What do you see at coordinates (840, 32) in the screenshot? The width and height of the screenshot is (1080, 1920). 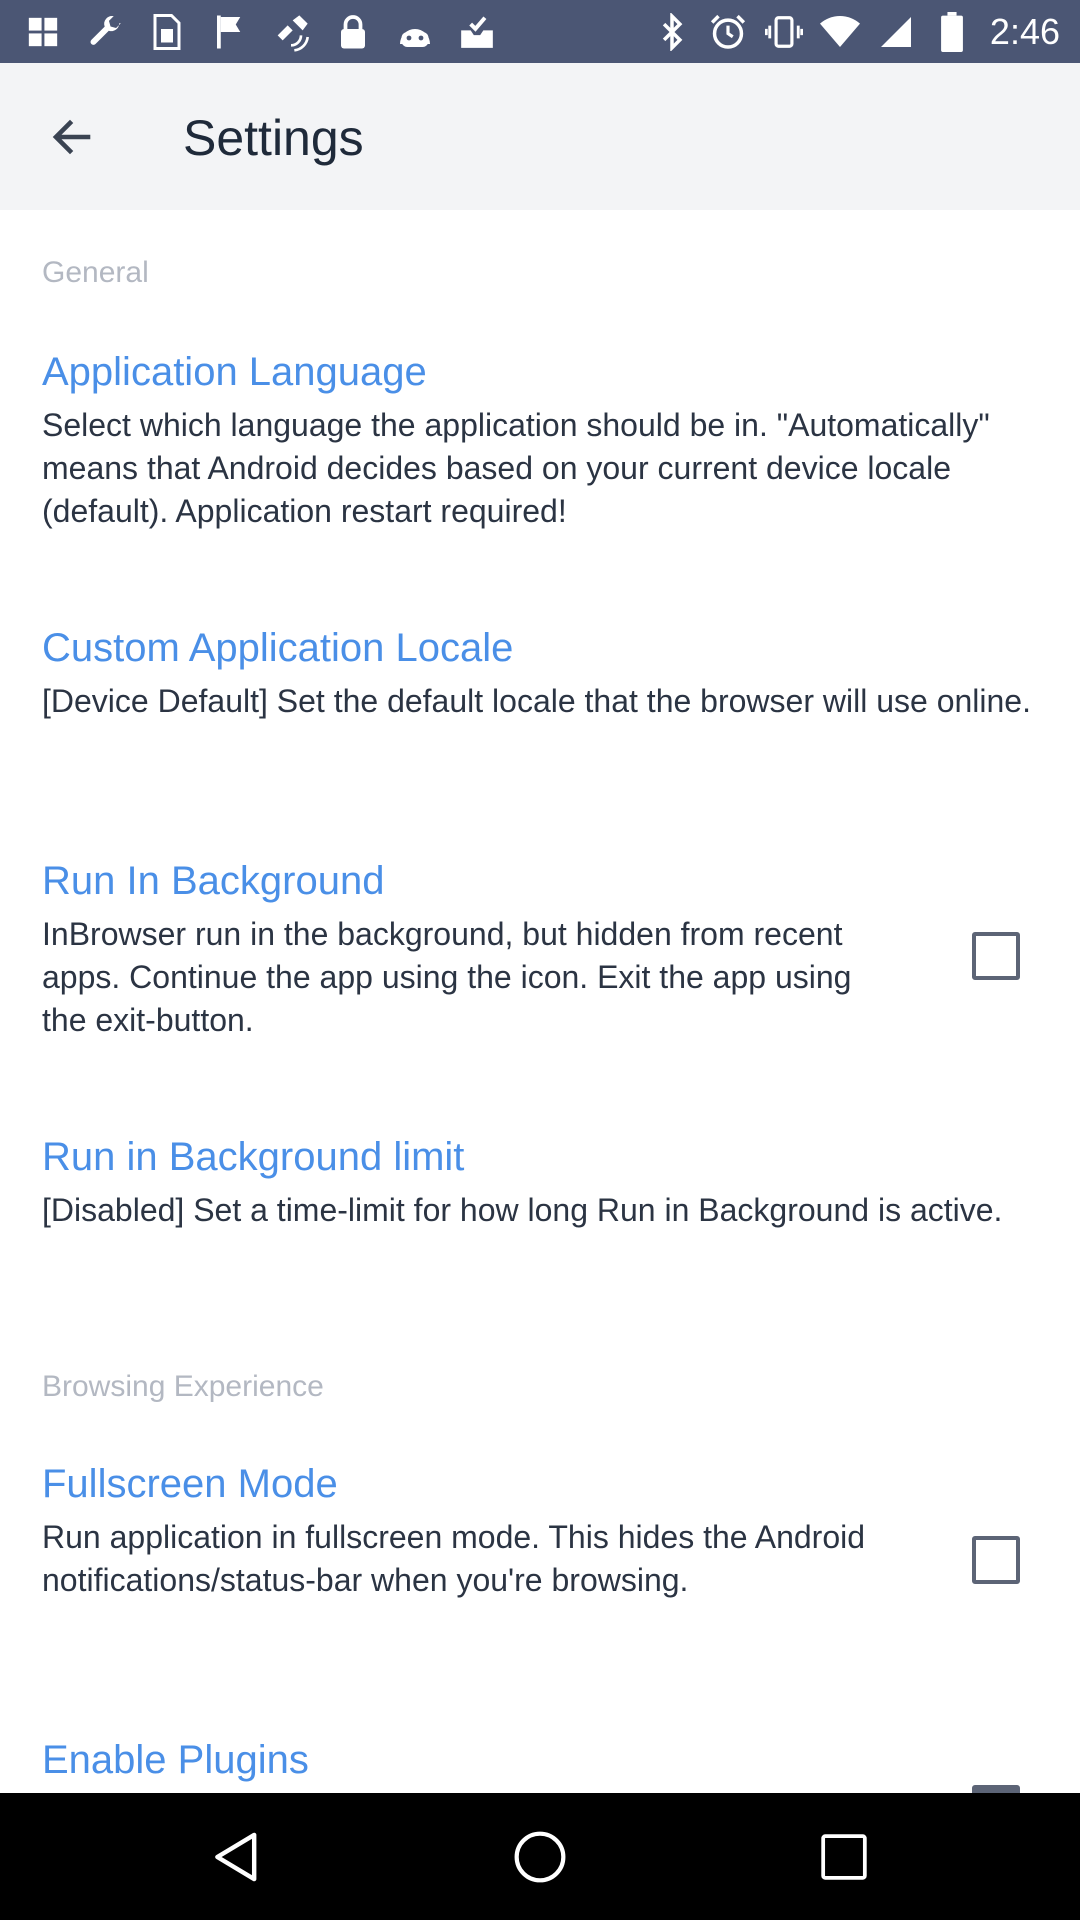 I see `wifi-icon` at bounding box center [840, 32].